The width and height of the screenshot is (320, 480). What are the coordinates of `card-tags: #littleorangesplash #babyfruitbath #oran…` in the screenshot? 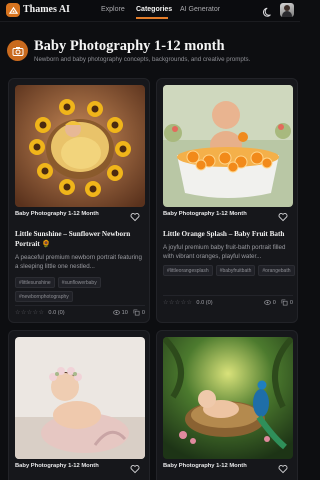 It's located at (229, 270).